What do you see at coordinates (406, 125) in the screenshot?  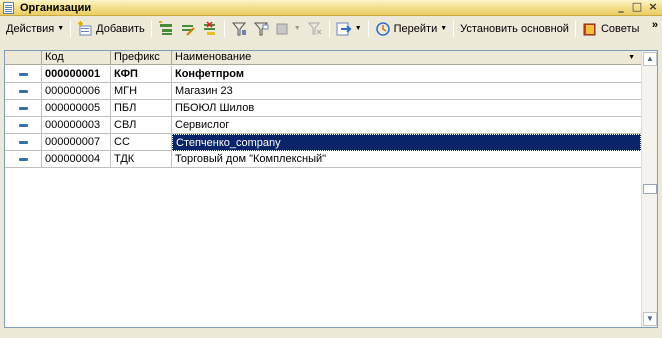 I see `cell-name: Сервислог` at bounding box center [406, 125].